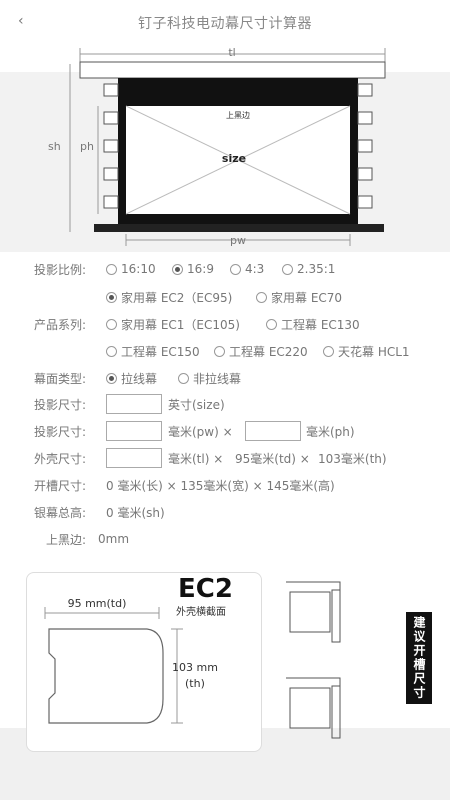 The width and height of the screenshot is (450, 800). What do you see at coordinates (313, 324) in the screenshot?
I see `series-ec130: 工程幕 EC130` at bounding box center [313, 324].